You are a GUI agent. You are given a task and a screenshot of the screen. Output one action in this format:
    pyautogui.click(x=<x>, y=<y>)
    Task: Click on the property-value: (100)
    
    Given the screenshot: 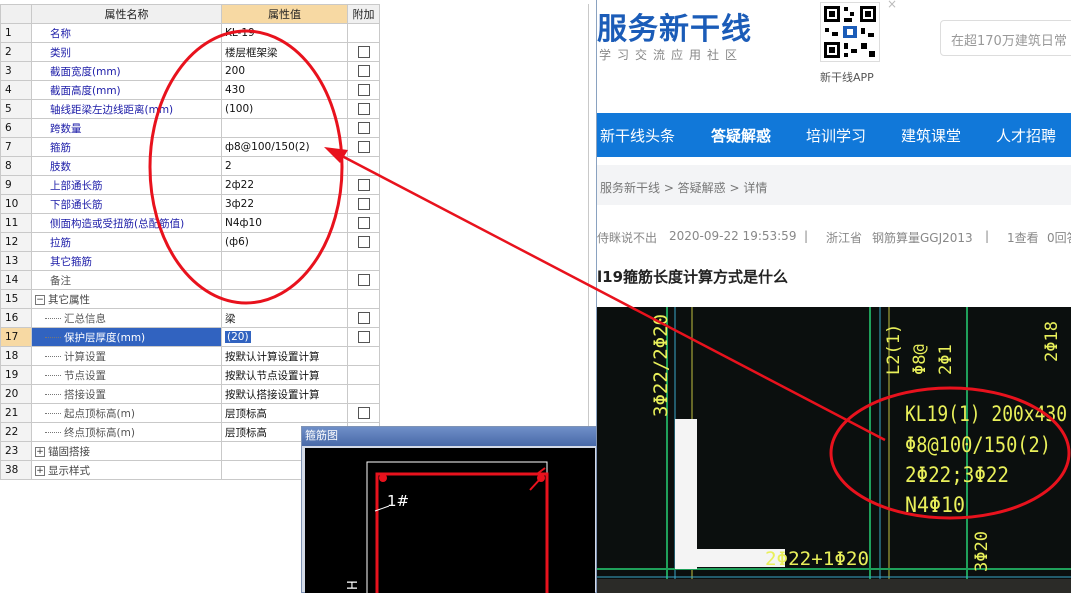 What is the action you would take?
    pyautogui.click(x=284, y=109)
    